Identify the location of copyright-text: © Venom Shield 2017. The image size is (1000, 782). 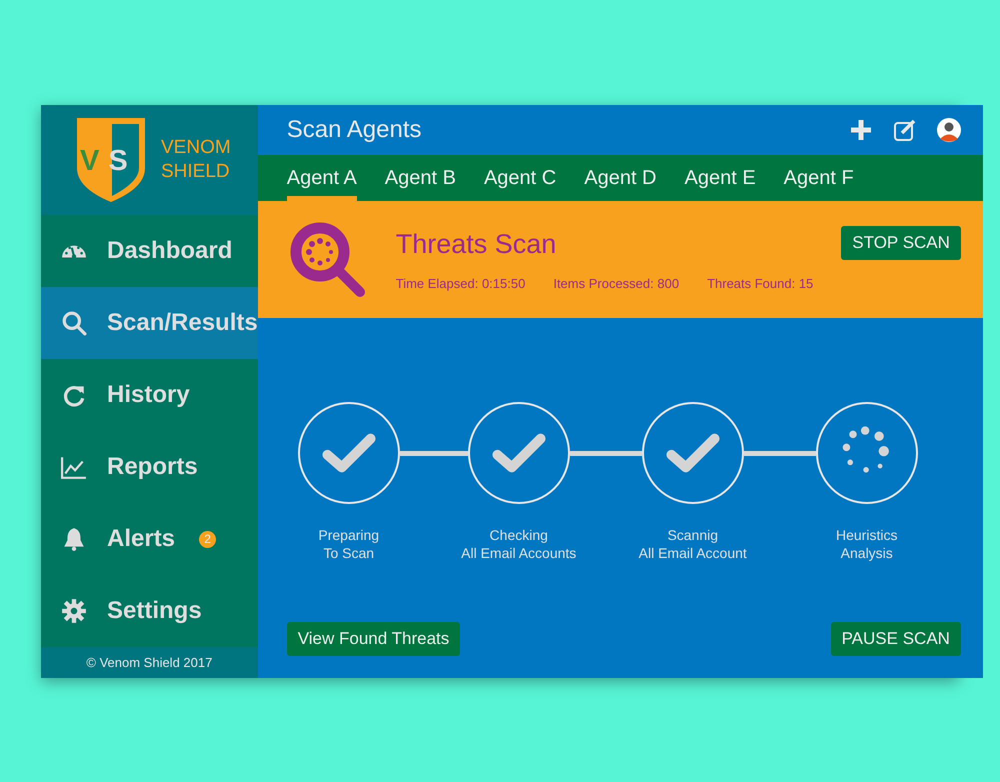
(149, 662).